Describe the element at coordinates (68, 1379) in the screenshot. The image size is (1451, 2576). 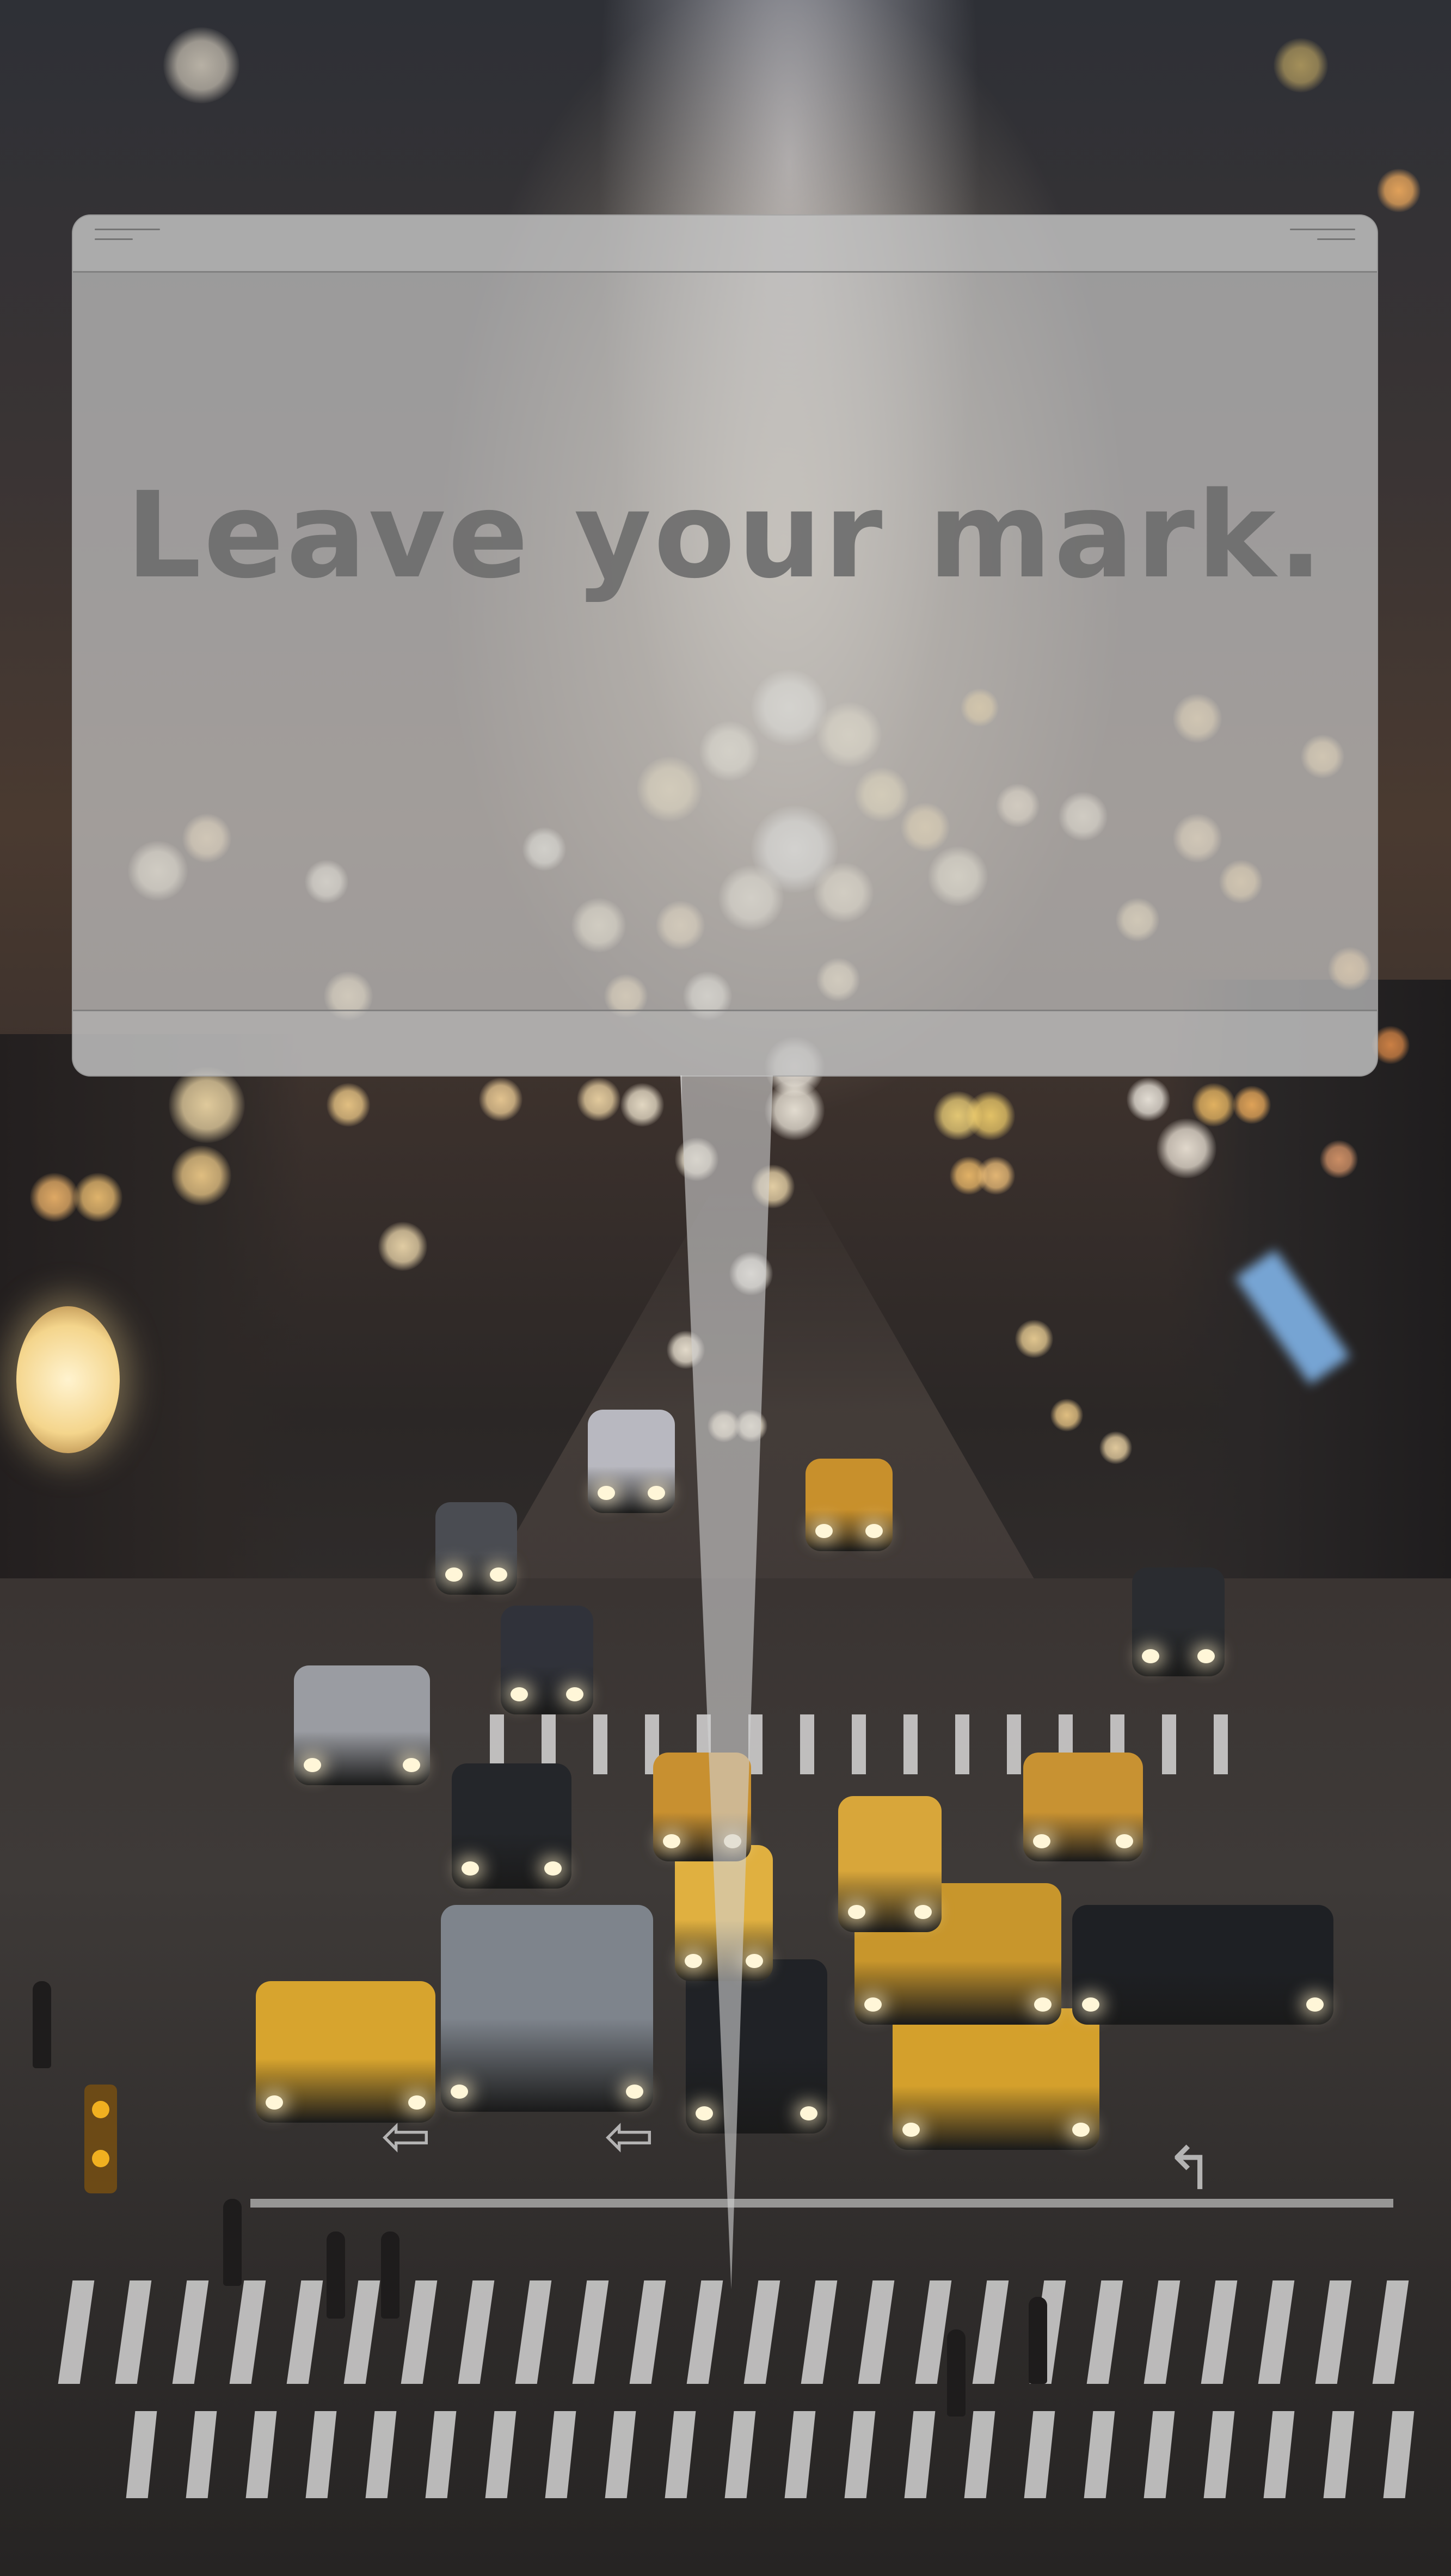
I see `street-clock` at that location.